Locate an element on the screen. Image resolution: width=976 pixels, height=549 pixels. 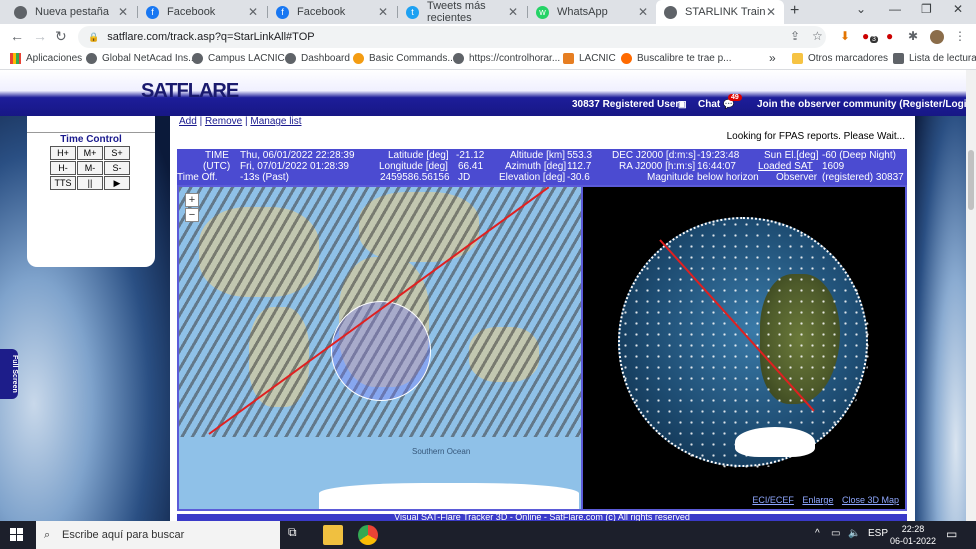
observer-value: (registered) 30837 is located at coordinates (863, 177).